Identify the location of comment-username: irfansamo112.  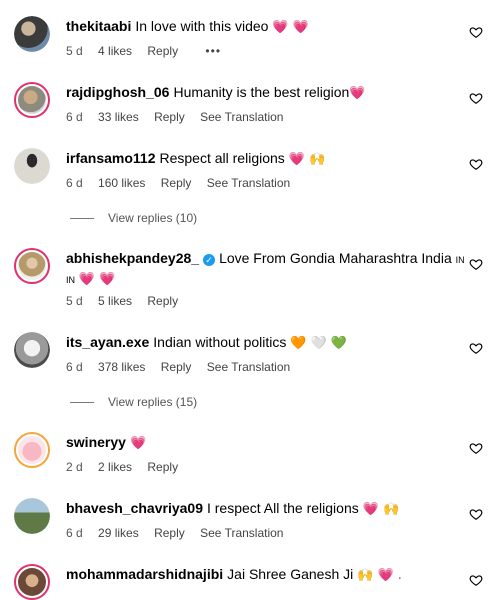
(111, 158).